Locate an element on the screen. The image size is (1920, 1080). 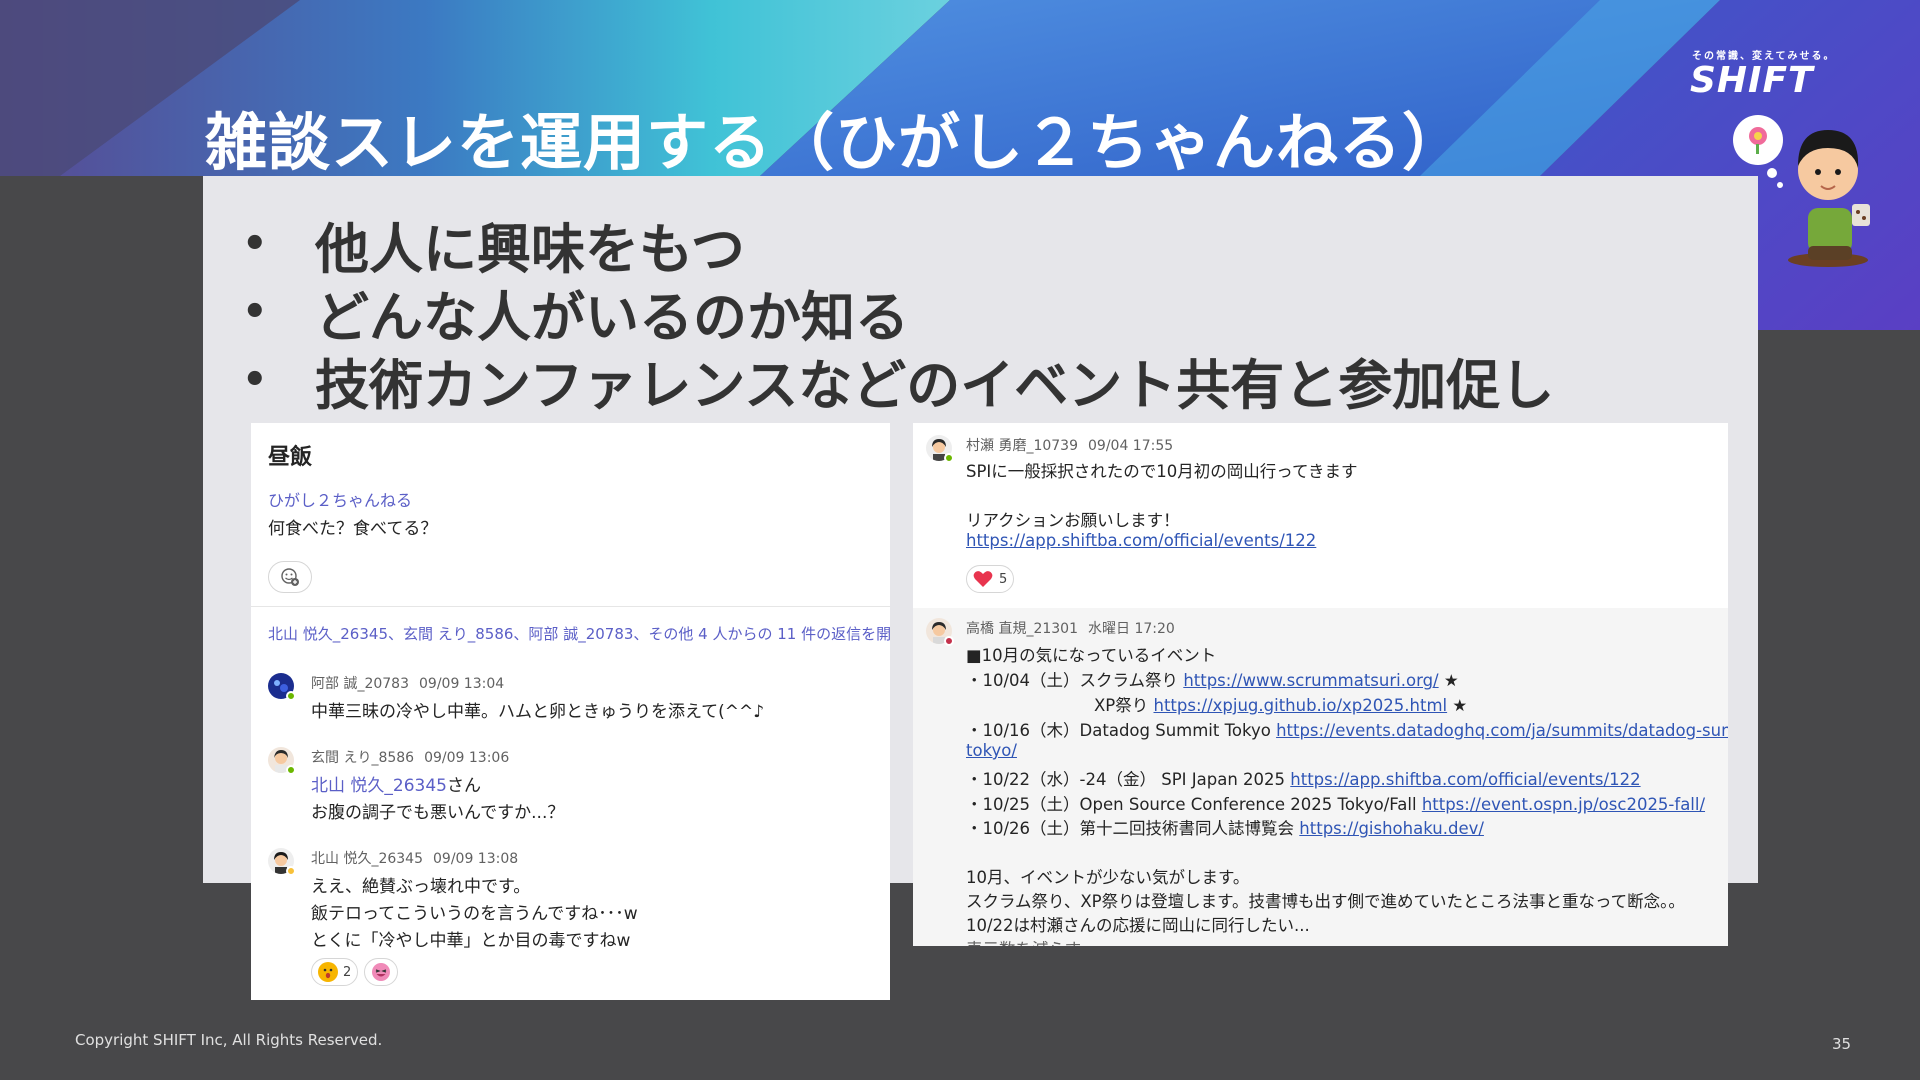
post-title: 昼飯 is located at coordinates (290, 457).